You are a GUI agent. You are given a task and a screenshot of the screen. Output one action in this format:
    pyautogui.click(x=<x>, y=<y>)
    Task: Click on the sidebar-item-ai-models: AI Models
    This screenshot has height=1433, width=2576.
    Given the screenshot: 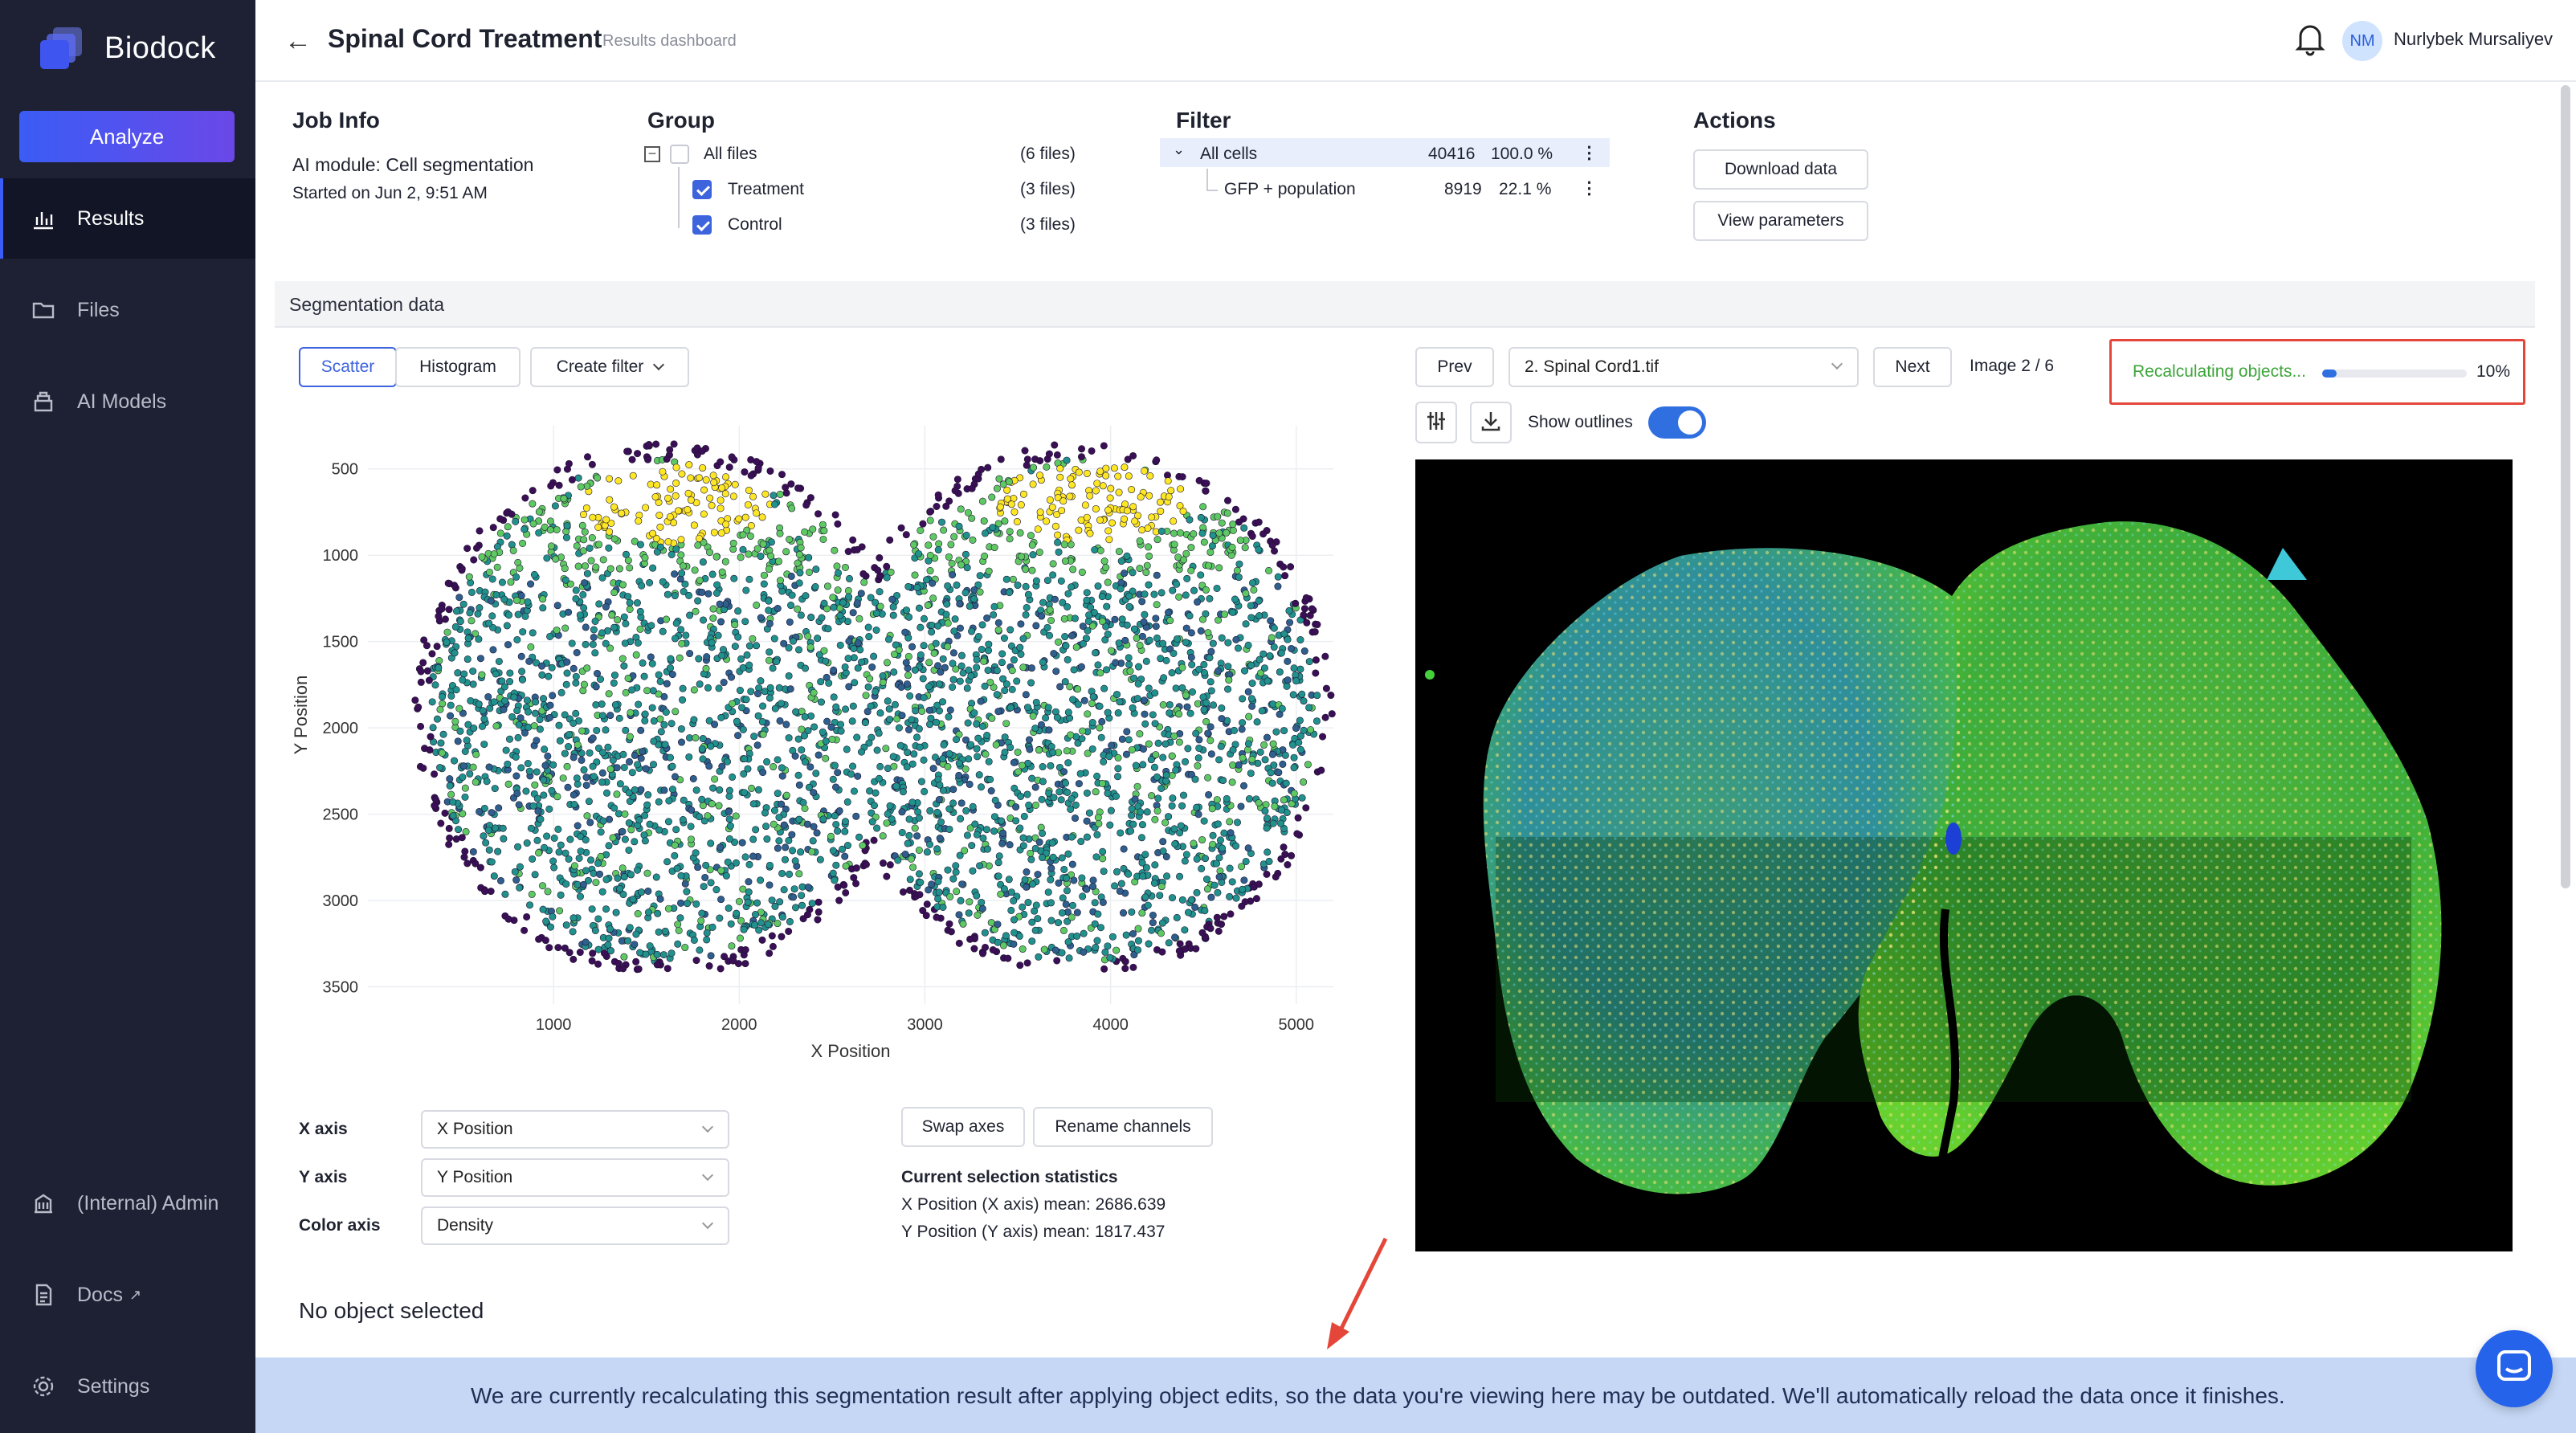 What is the action you would take?
    pyautogui.click(x=127, y=401)
    